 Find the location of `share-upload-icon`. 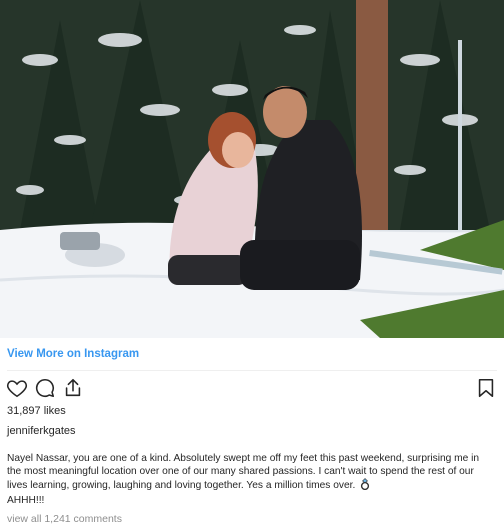

share-upload-icon is located at coordinates (73, 388).